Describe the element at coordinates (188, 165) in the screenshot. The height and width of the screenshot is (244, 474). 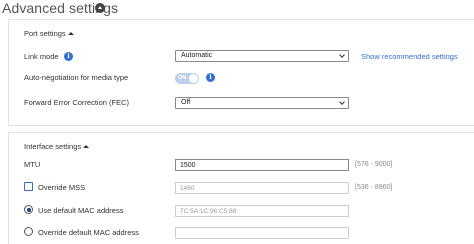
I see `mtu-value: 1500` at that location.